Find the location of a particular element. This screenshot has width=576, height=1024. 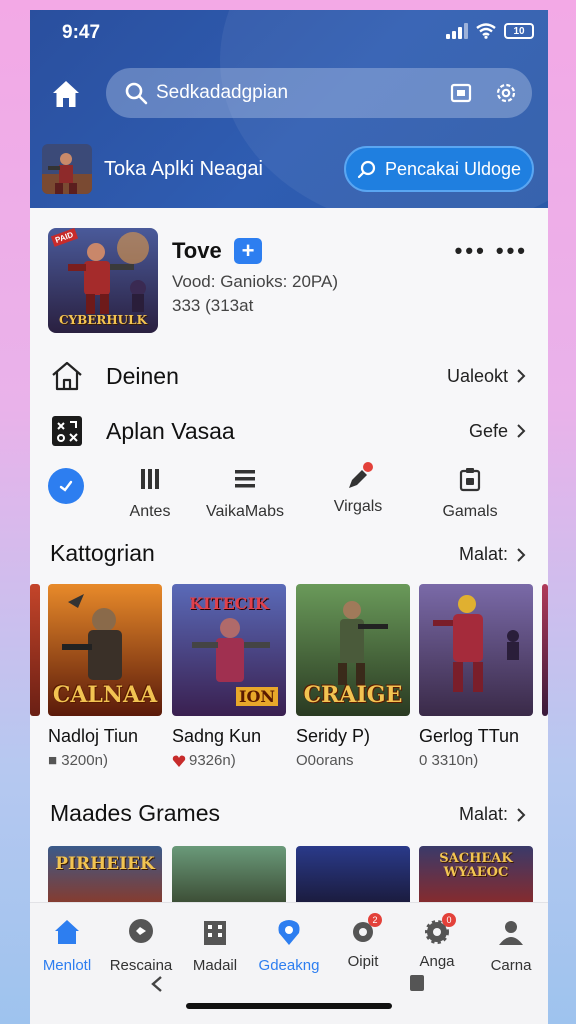

check-icon is located at coordinates (66, 486).